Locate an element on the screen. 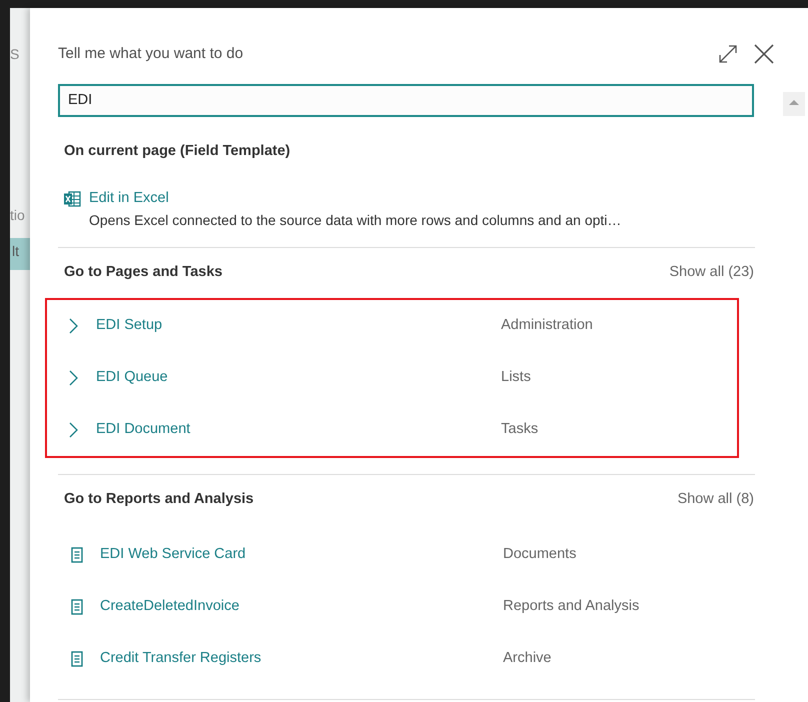 This screenshot has width=808, height=702. item-link: EDI Queue is located at coordinates (298, 377).